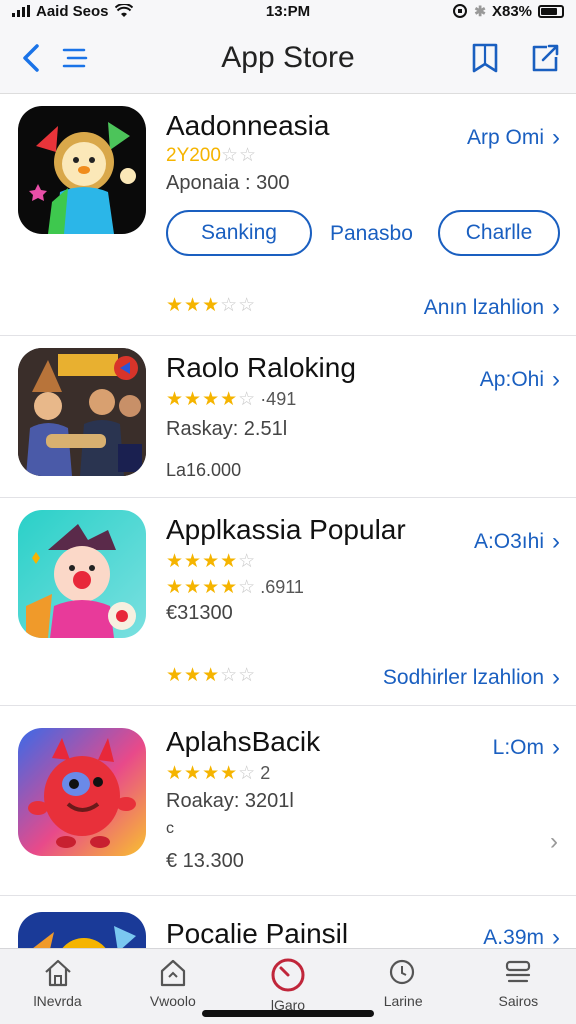 Image resolution: width=576 pixels, height=1024 pixels. I want to click on group-photo-icon, so click(82, 412).